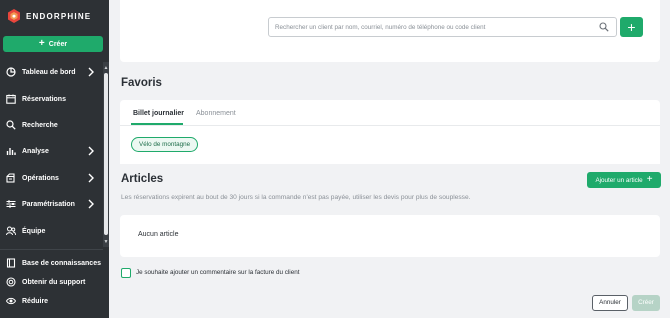 The image size is (670, 318). I want to click on endorphine-logo-icon, so click(14, 16).